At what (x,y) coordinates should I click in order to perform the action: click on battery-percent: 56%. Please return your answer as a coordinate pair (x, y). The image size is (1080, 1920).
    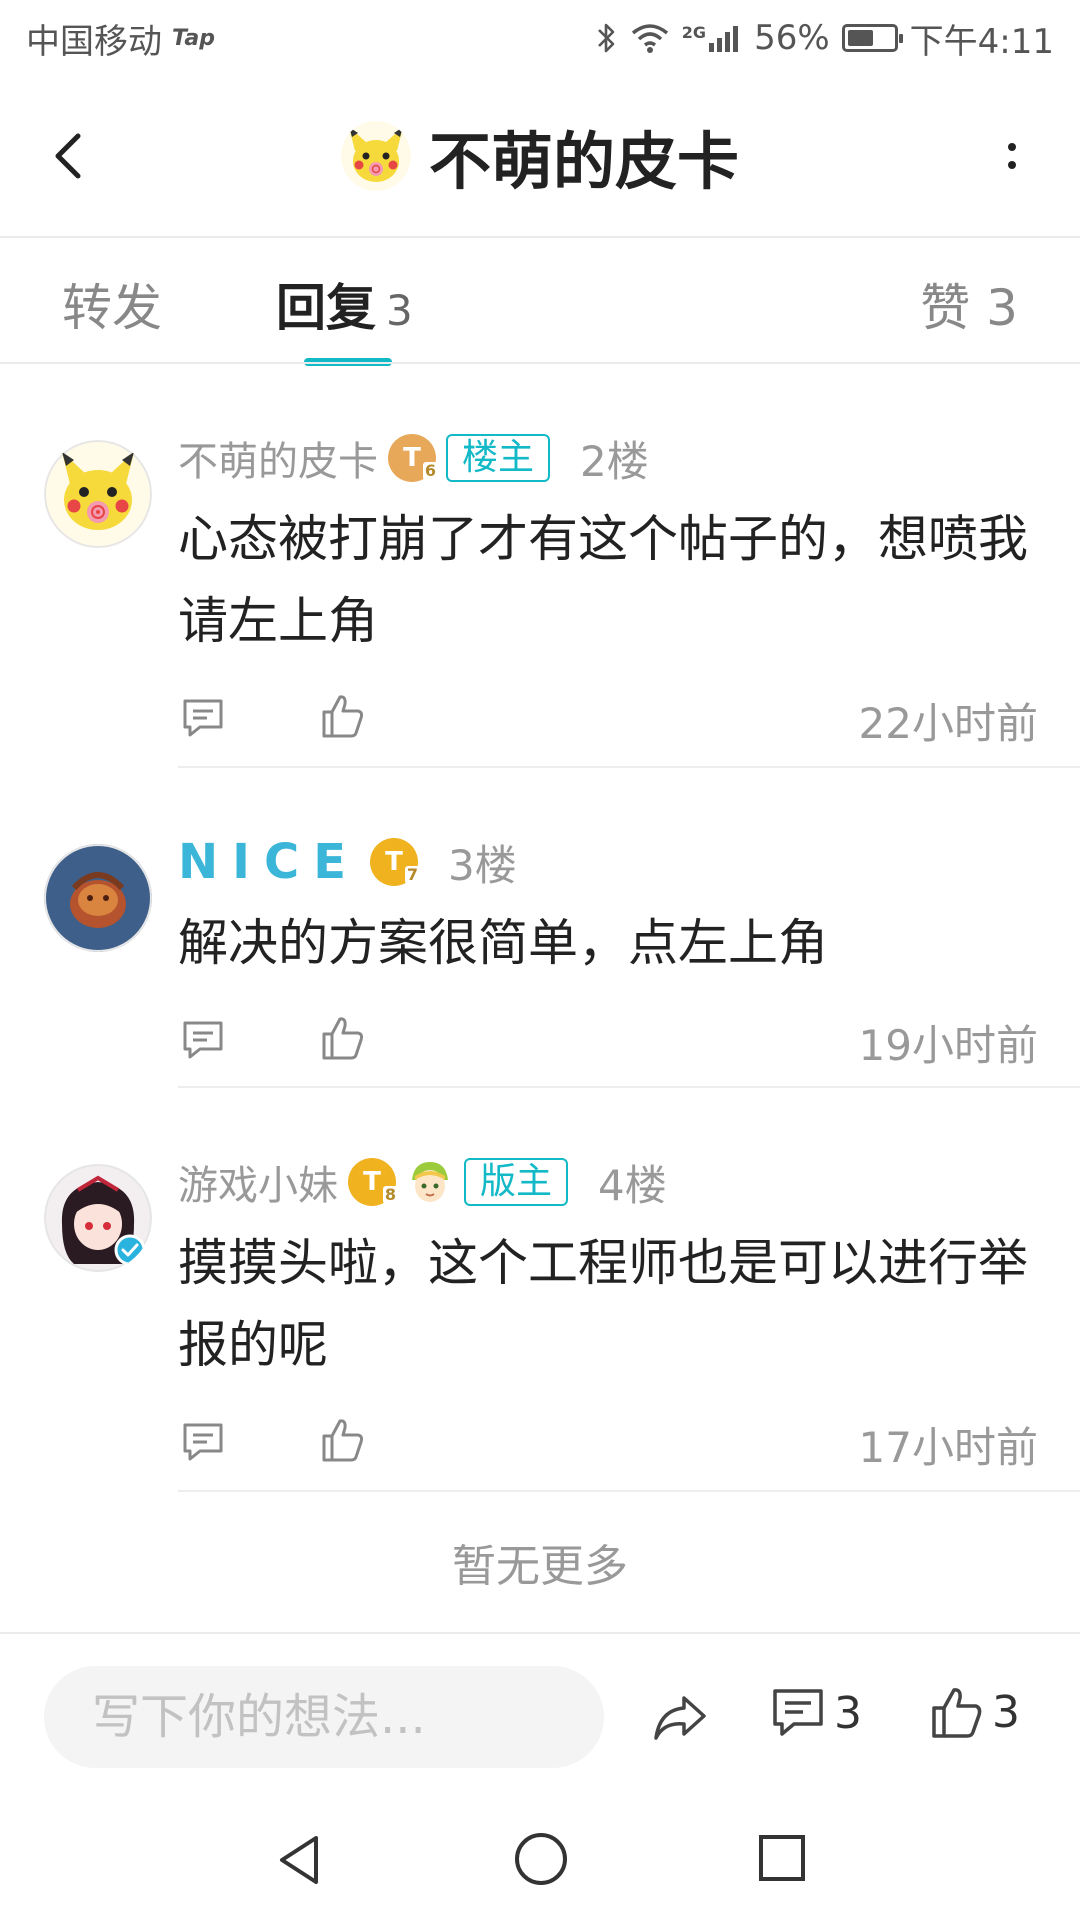
    Looking at the image, I should click on (792, 38).